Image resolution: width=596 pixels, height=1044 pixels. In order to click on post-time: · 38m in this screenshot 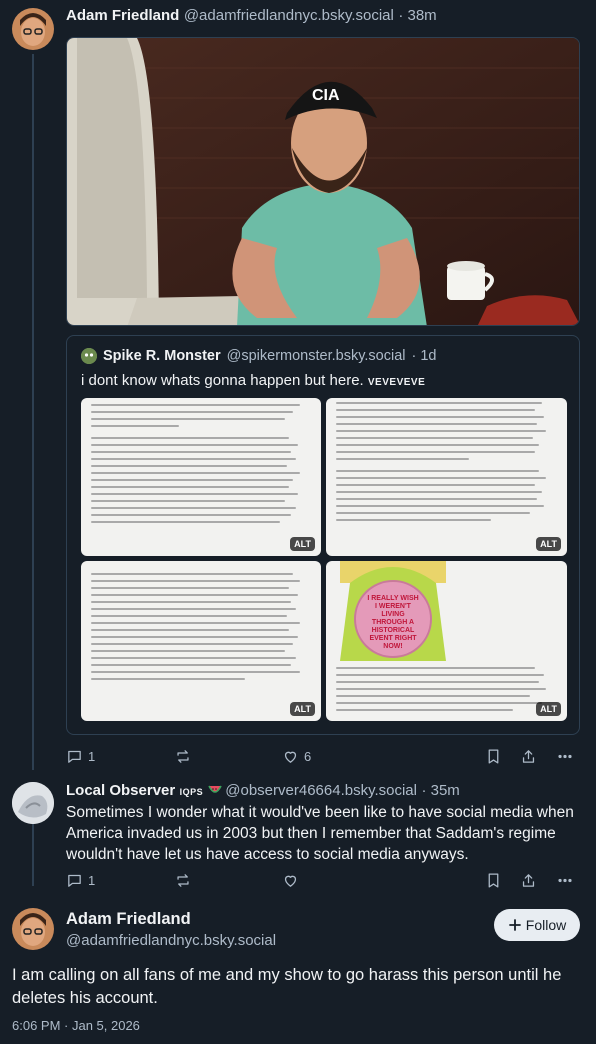, I will do `click(417, 15)`.